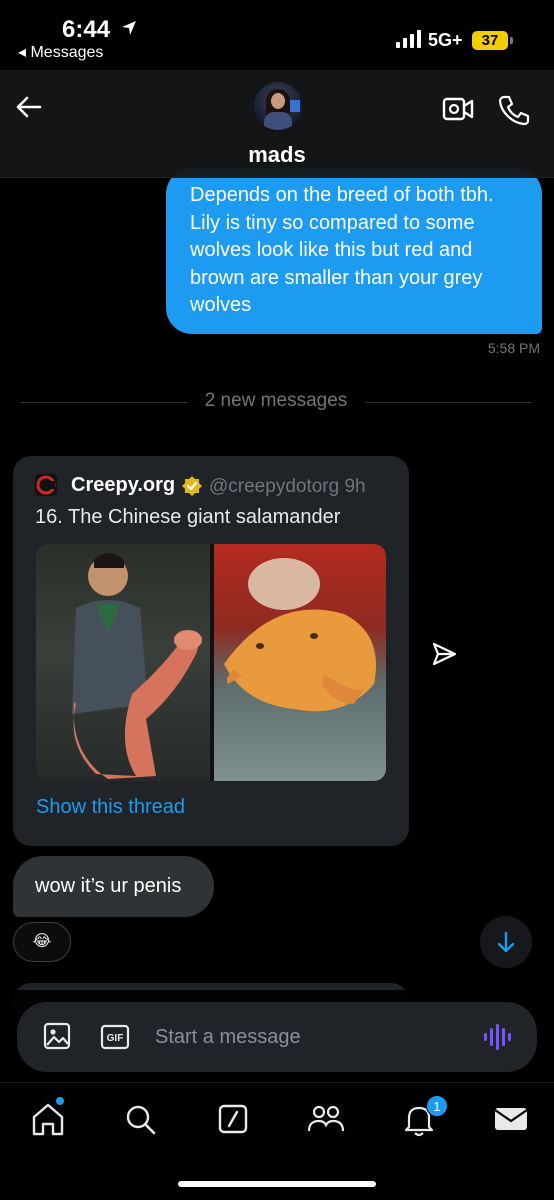 The height and width of the screenshot is (1200, 554). I want to click on salamander-photo-left, so click(123, 662).